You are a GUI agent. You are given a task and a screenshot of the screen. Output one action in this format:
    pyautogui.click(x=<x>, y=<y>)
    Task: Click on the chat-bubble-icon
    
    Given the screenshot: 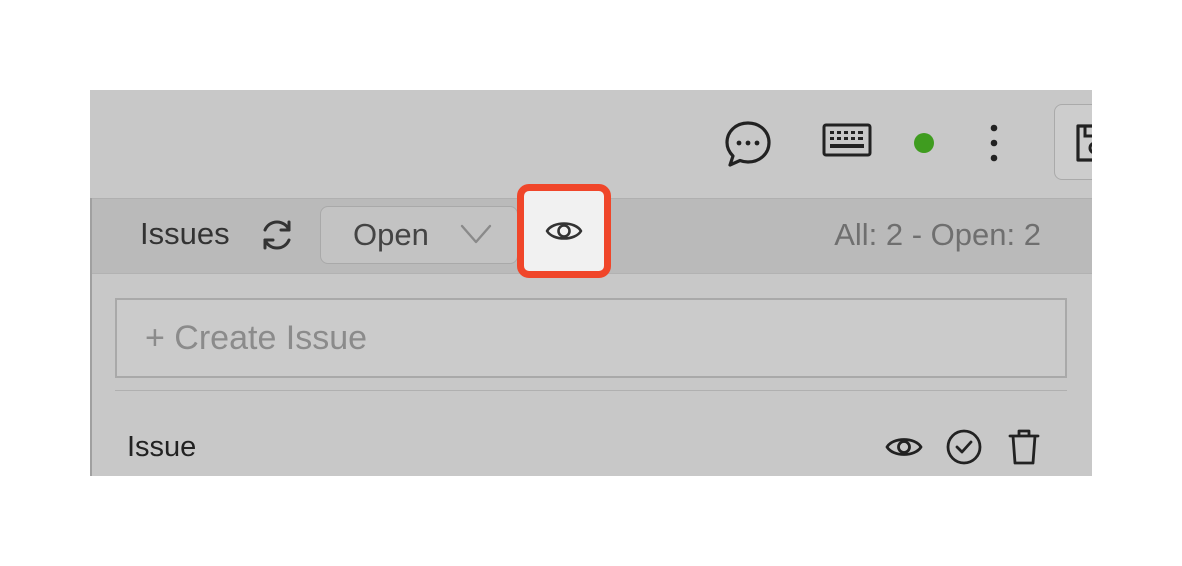 What is the action you would take?
    pyautogui.click(x=748, y=144)
    